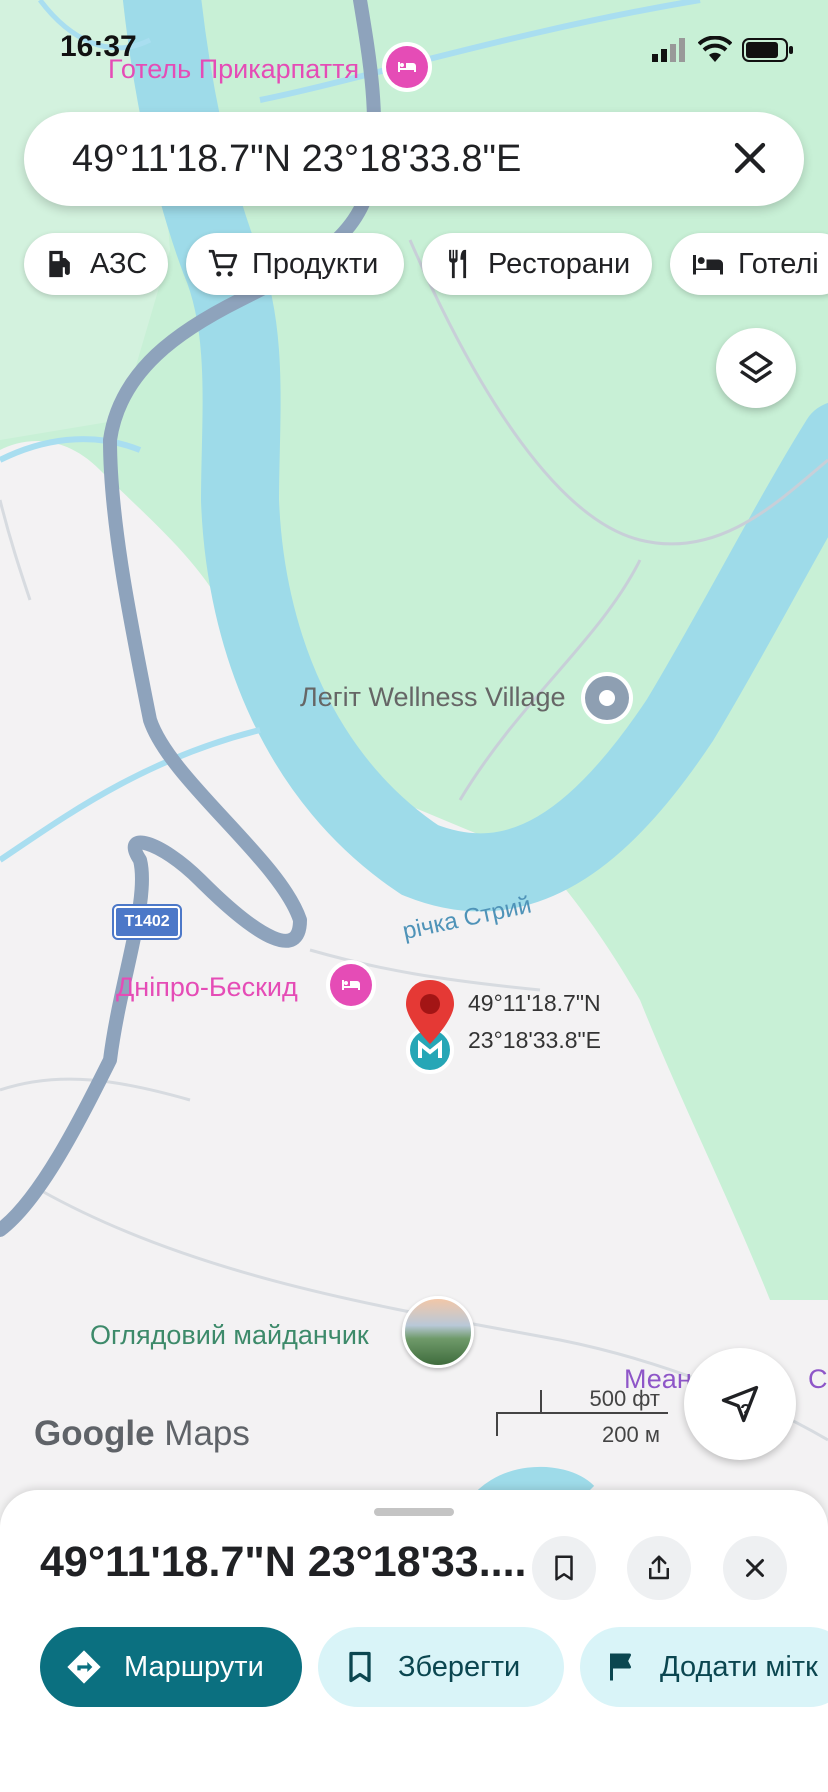 The image size is (828, 1792). I want to click on hotel-dnipro-marker, so click(351, 985).